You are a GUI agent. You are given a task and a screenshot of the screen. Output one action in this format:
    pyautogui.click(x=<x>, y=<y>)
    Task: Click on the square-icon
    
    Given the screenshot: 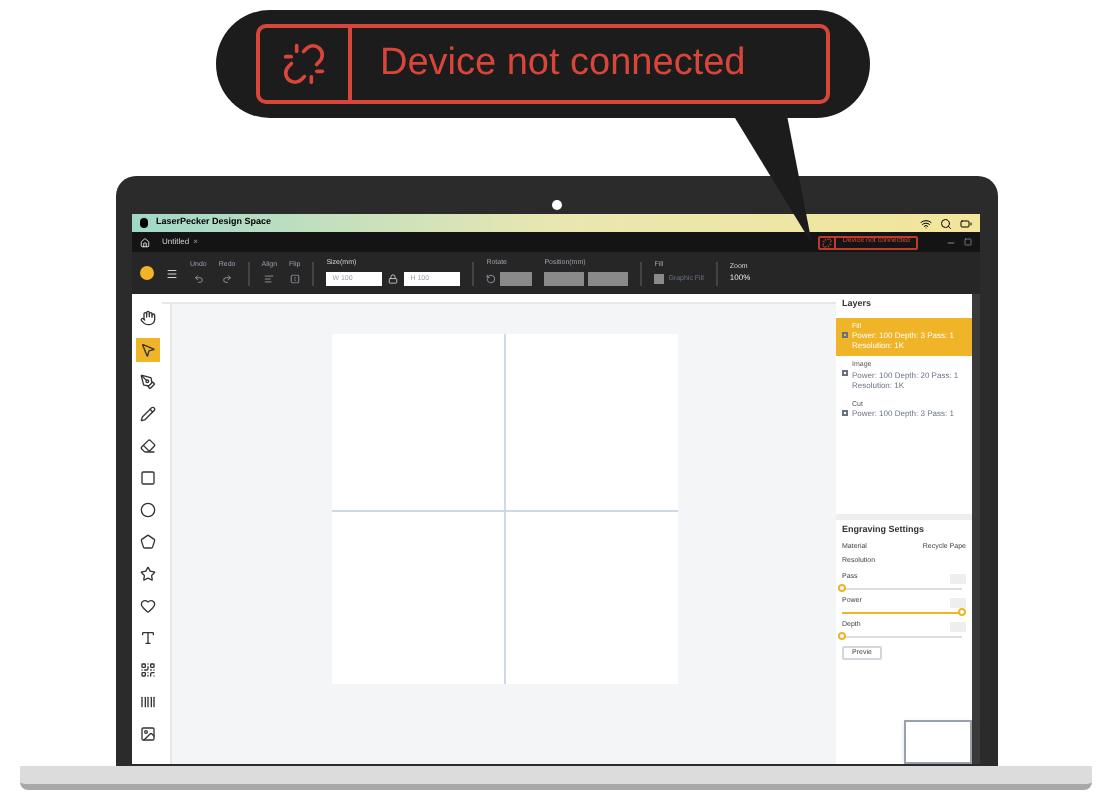 What is the action you would take?
    pyautogui.click(x=147, y=478)
    